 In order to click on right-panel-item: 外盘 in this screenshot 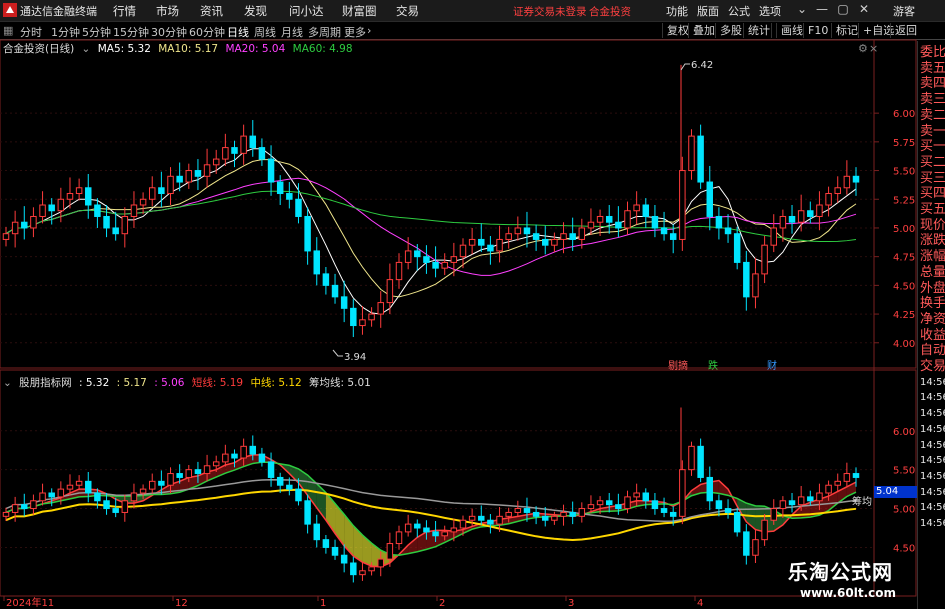, I will do `click(932, 289)`.